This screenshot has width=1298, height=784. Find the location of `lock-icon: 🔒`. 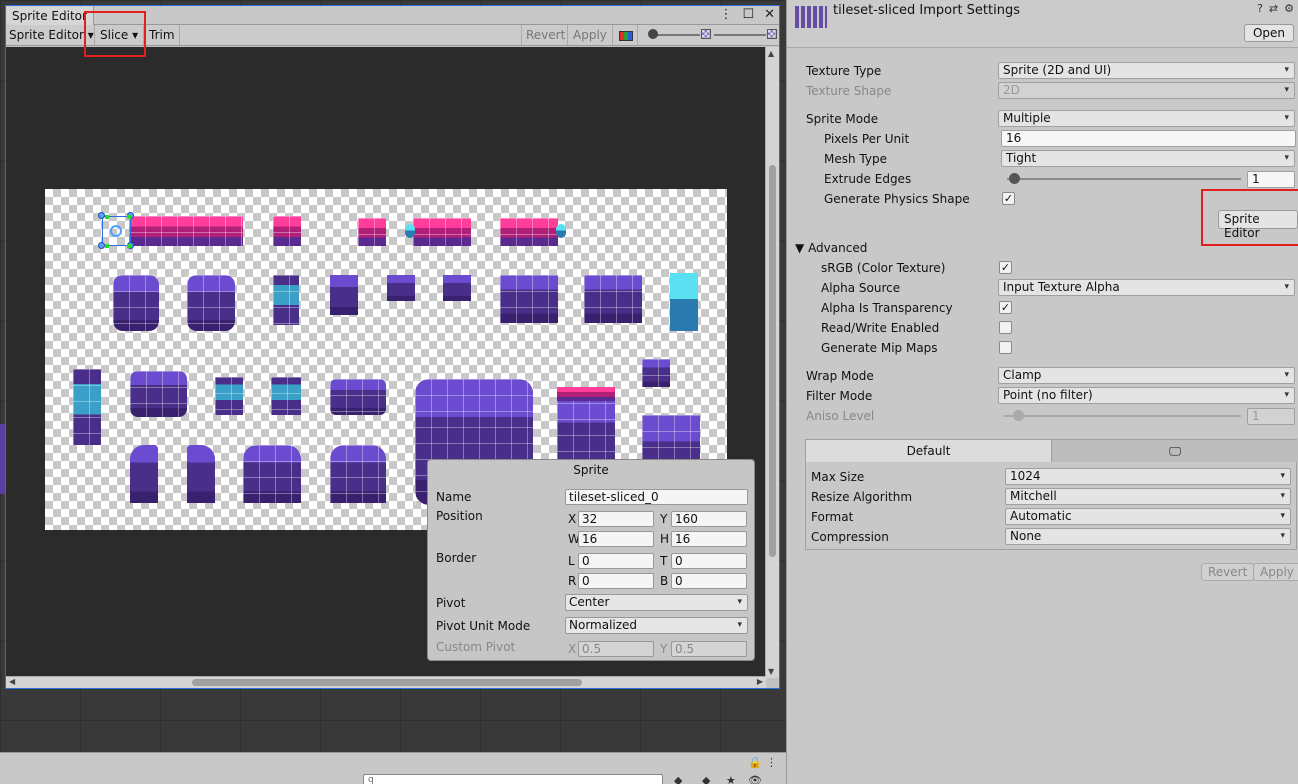

lock-icon: 🔒 is located at coordinates (755, 762).